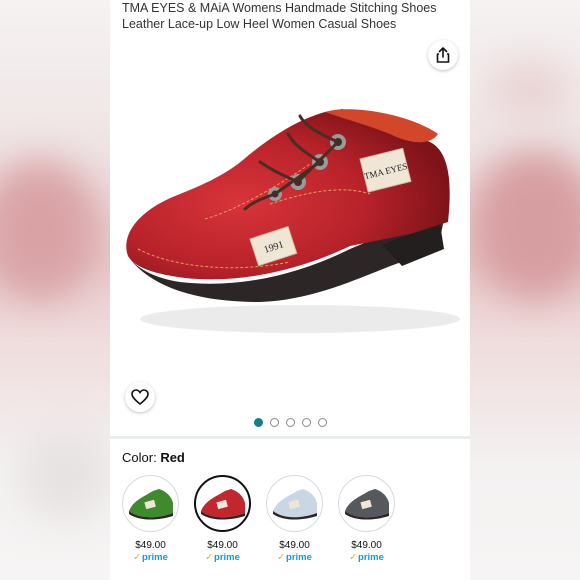 The width and height of the screenshot is (580, 580). I want to click on color-selector-label: Color: Red, so click(153, 457).